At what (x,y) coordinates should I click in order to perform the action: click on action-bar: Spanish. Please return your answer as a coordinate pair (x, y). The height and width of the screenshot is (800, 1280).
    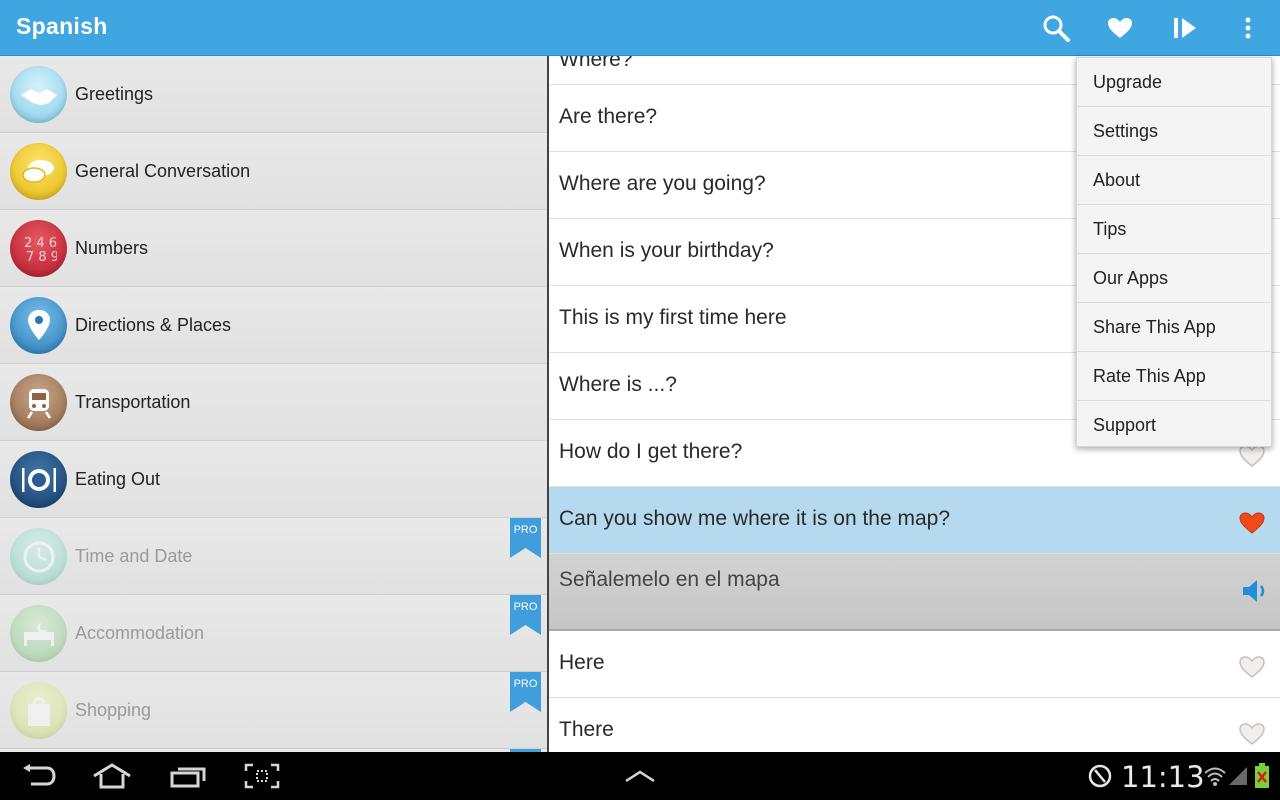
    Looking at the image, I should click on (640, 28).